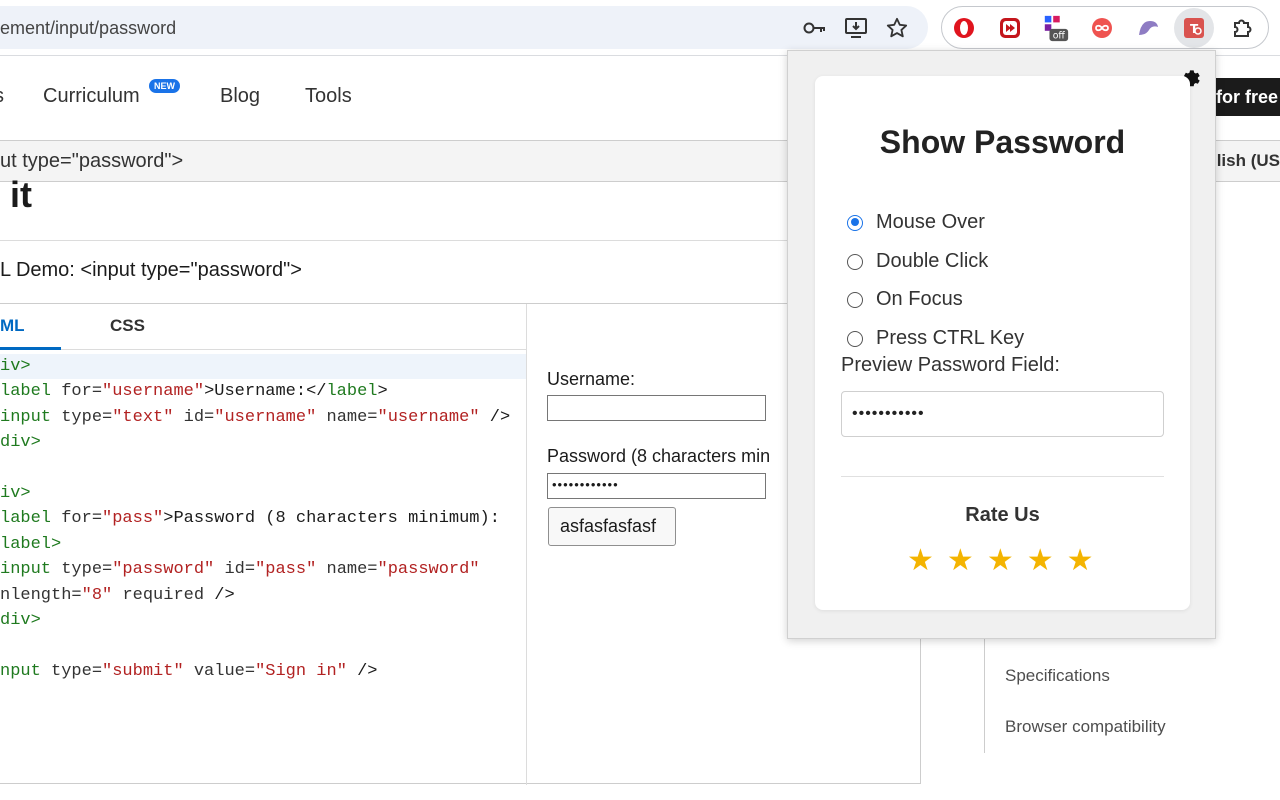 This screenshot has height=800, width=1280. I want to click on option-label: On Focus, so click(919, 299).